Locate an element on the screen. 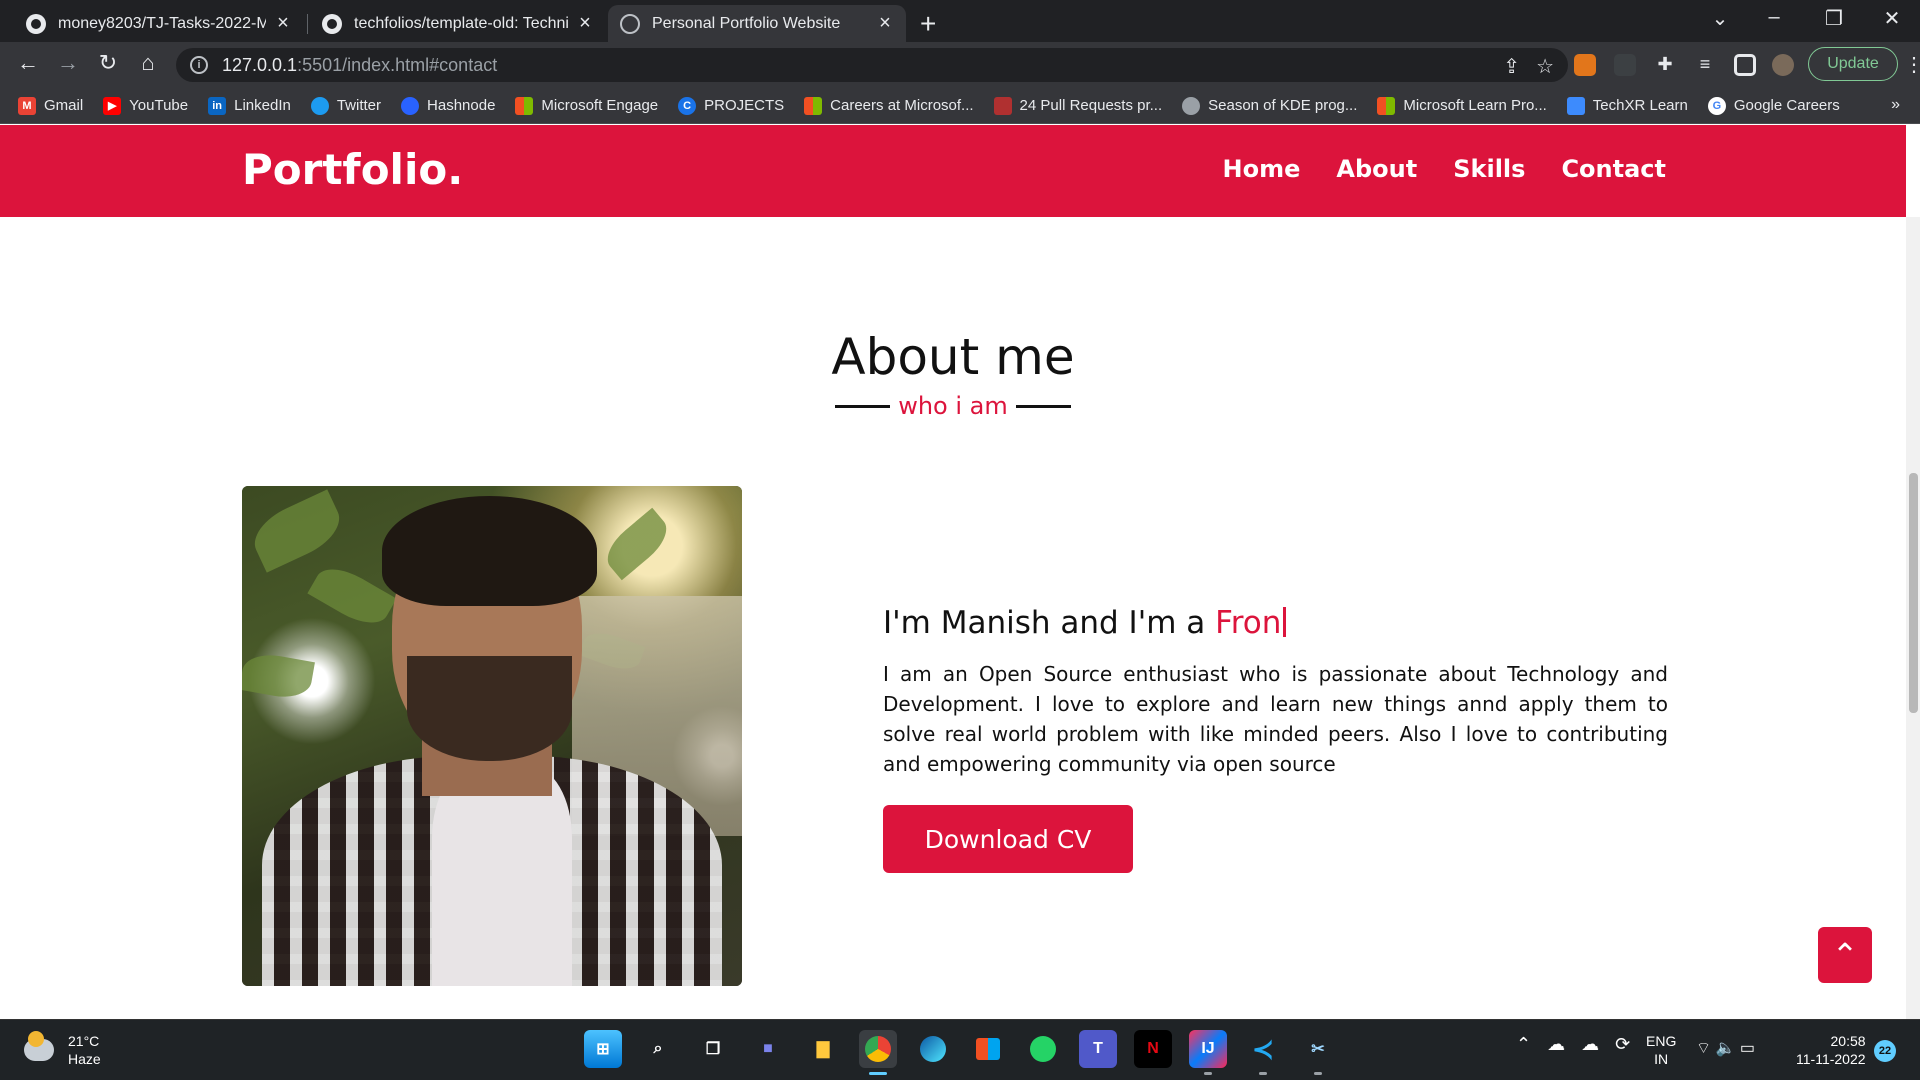 The height and width of the screenshot is (1080, 1920). reload-icon: ↻ is located at coordinates (108, 63).